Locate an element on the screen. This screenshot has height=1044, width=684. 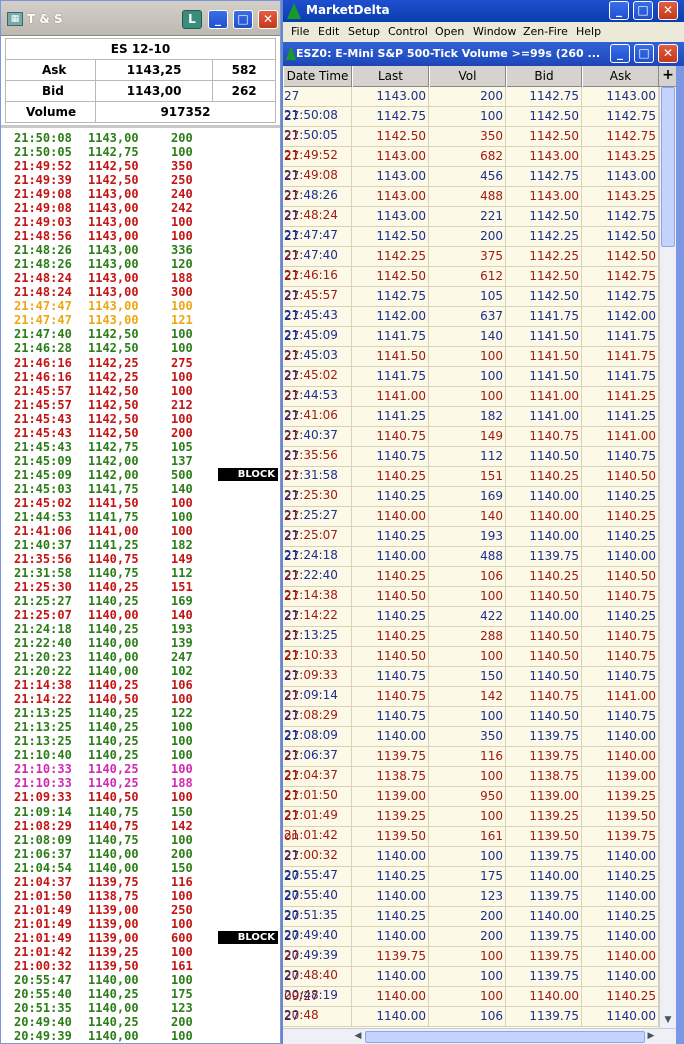
ts-row: 21:45:43 1142,50 100 is located at coordinates (140, 419).